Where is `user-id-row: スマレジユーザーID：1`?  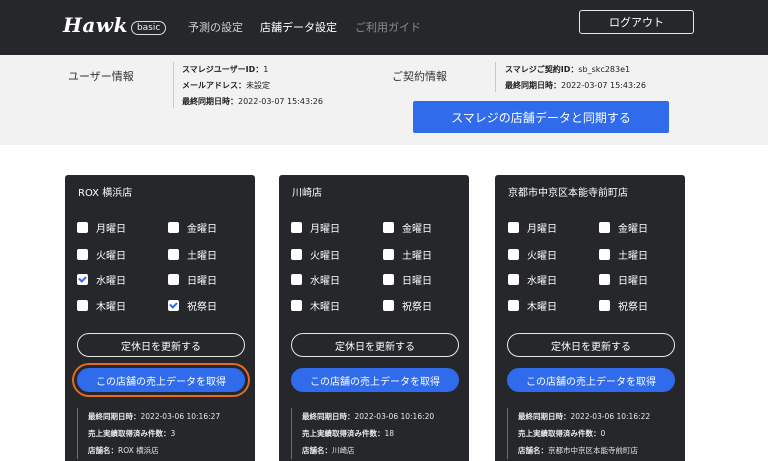 user-id-row: スマレジユーザーID：1 is located at coordinates (225, 69).